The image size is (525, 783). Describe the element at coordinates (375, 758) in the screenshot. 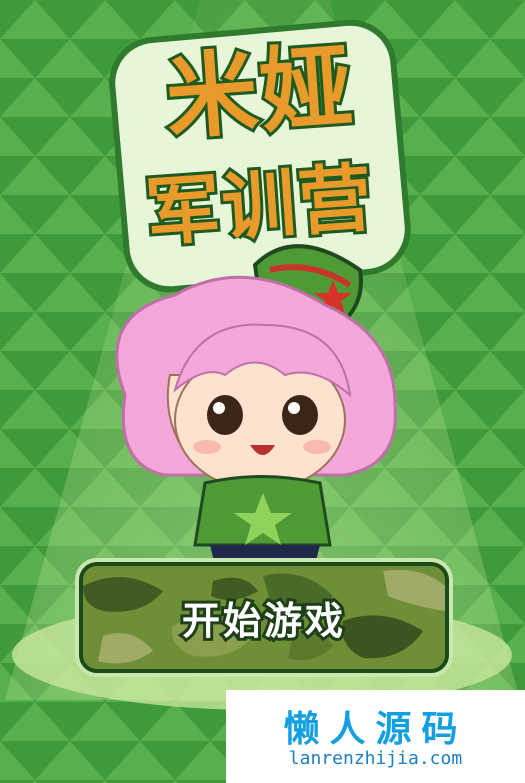

I see `watermark-url: lanrenzhijia.com` at that location.